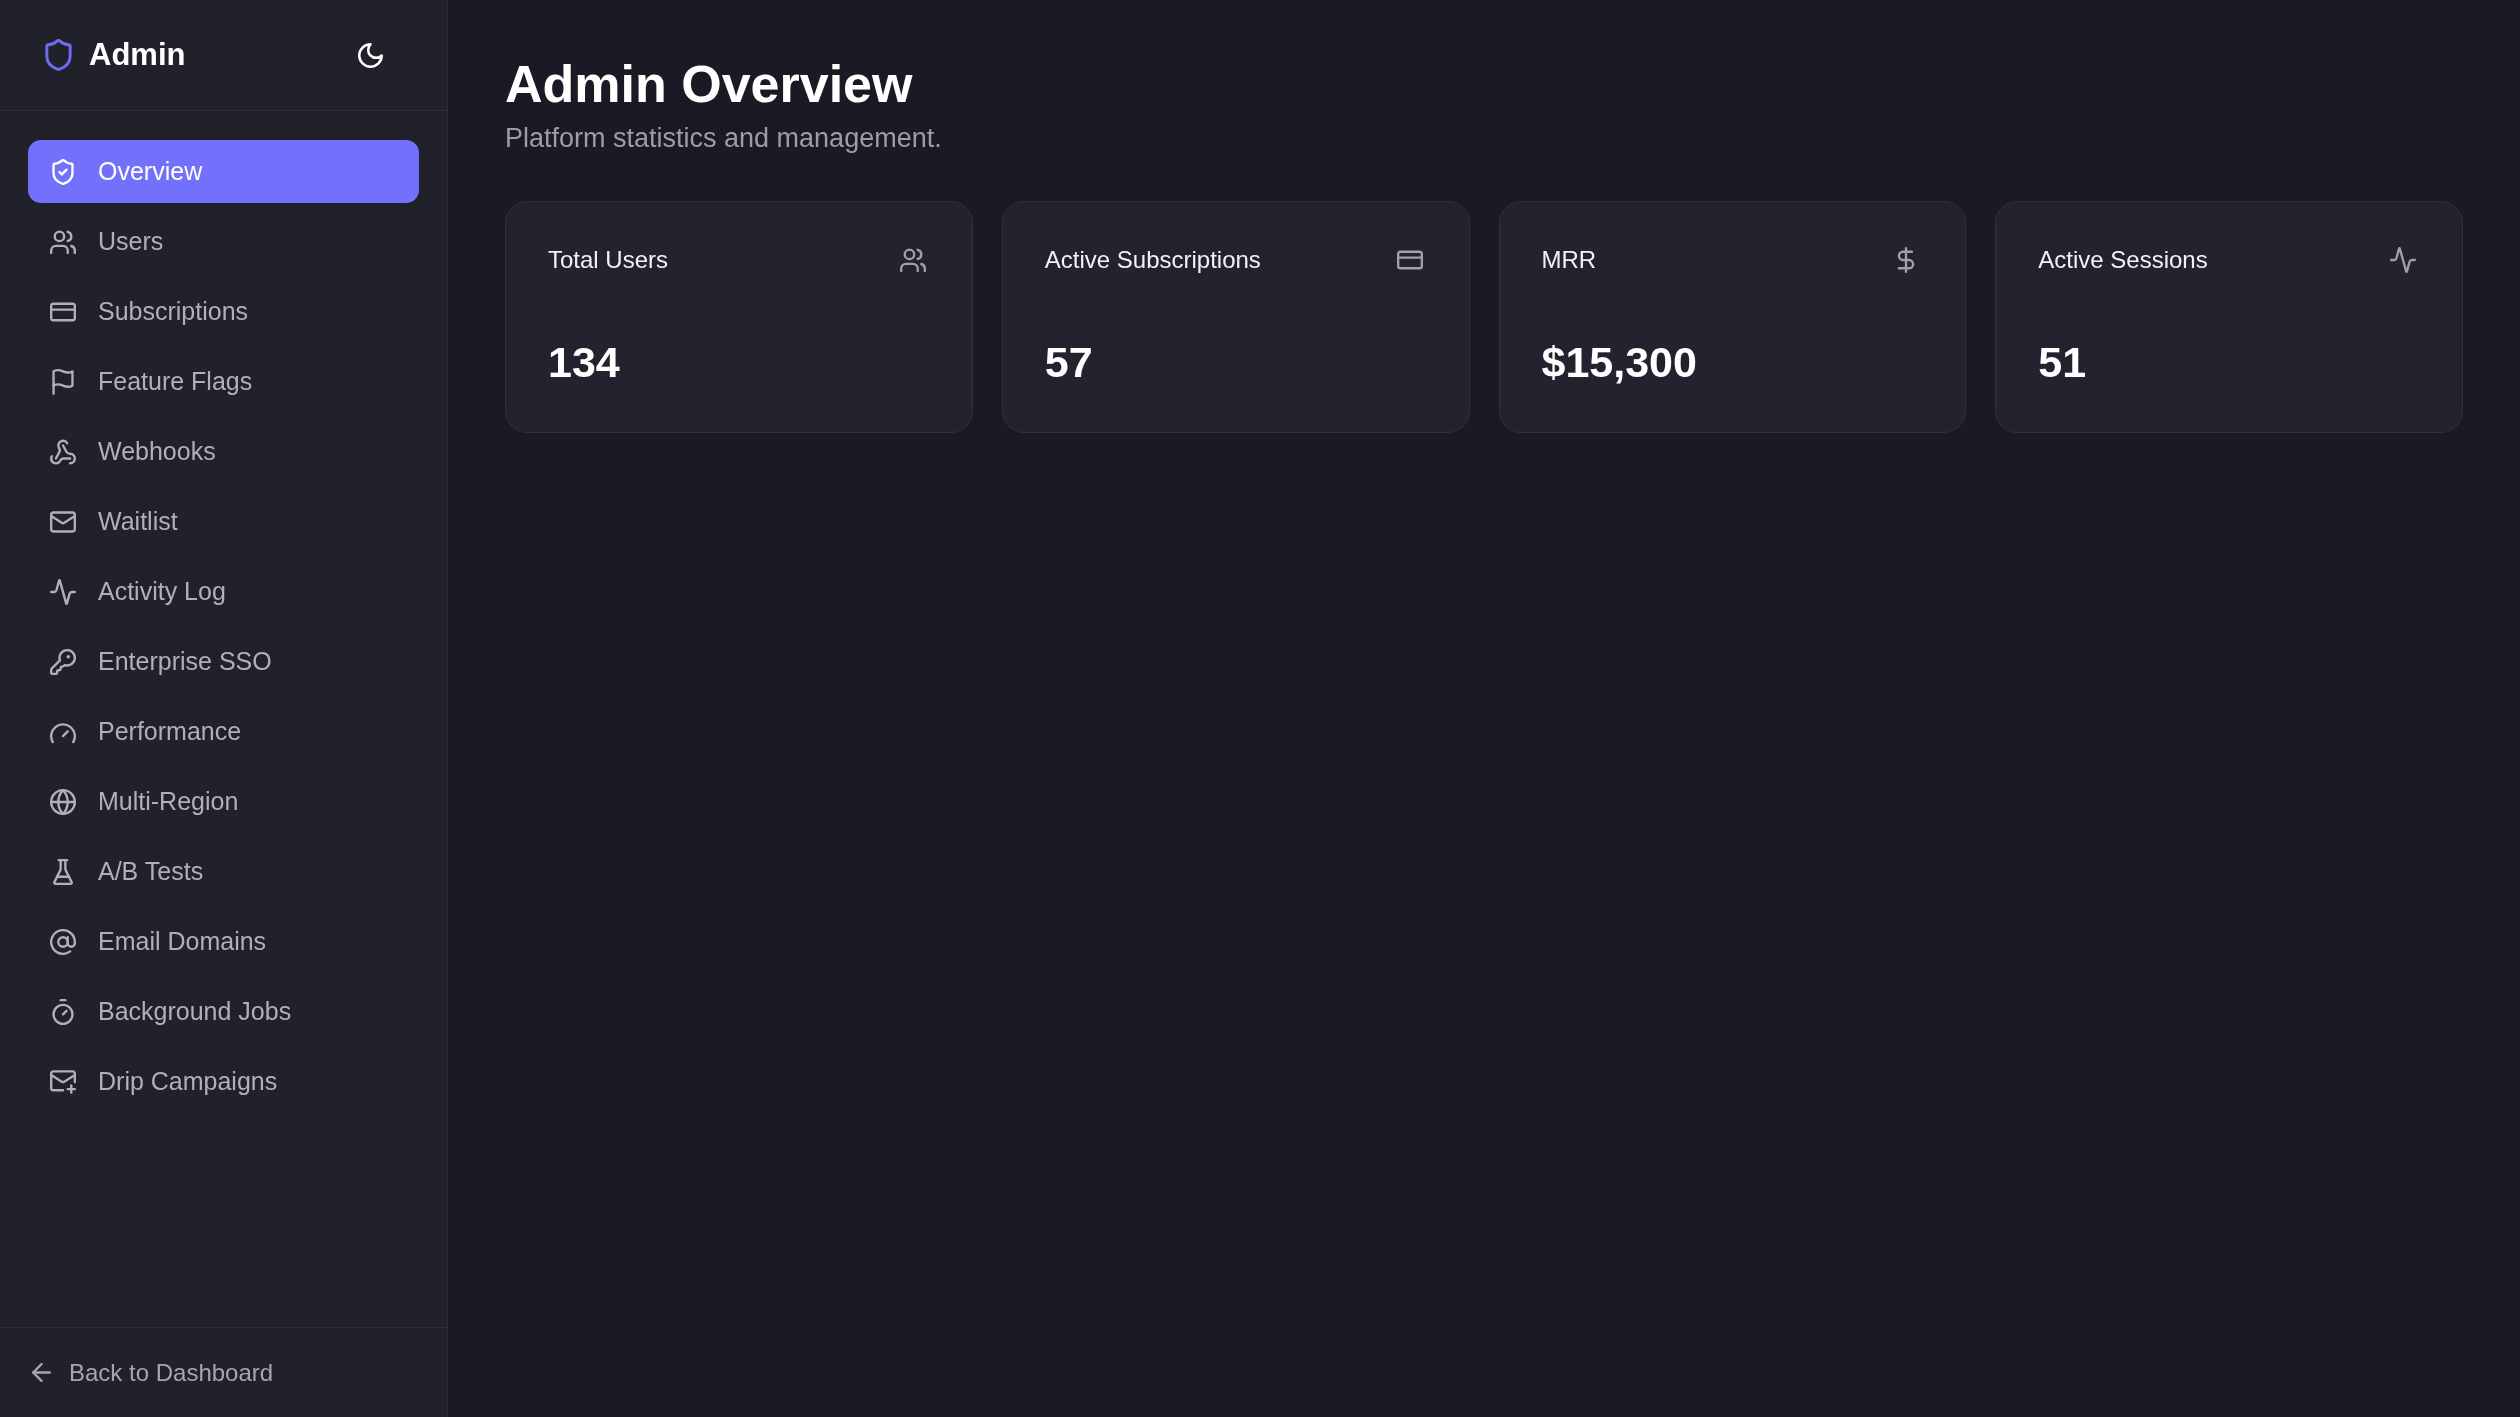 The width and height of the screenshot is (2520, 1417). I want to click on nav-item: Performance, so click(223, 731).